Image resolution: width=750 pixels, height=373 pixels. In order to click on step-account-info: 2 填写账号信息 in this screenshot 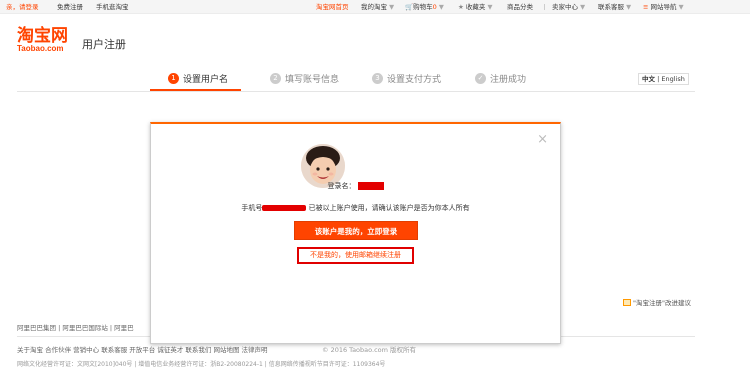, I will do `click(304, 78)`.